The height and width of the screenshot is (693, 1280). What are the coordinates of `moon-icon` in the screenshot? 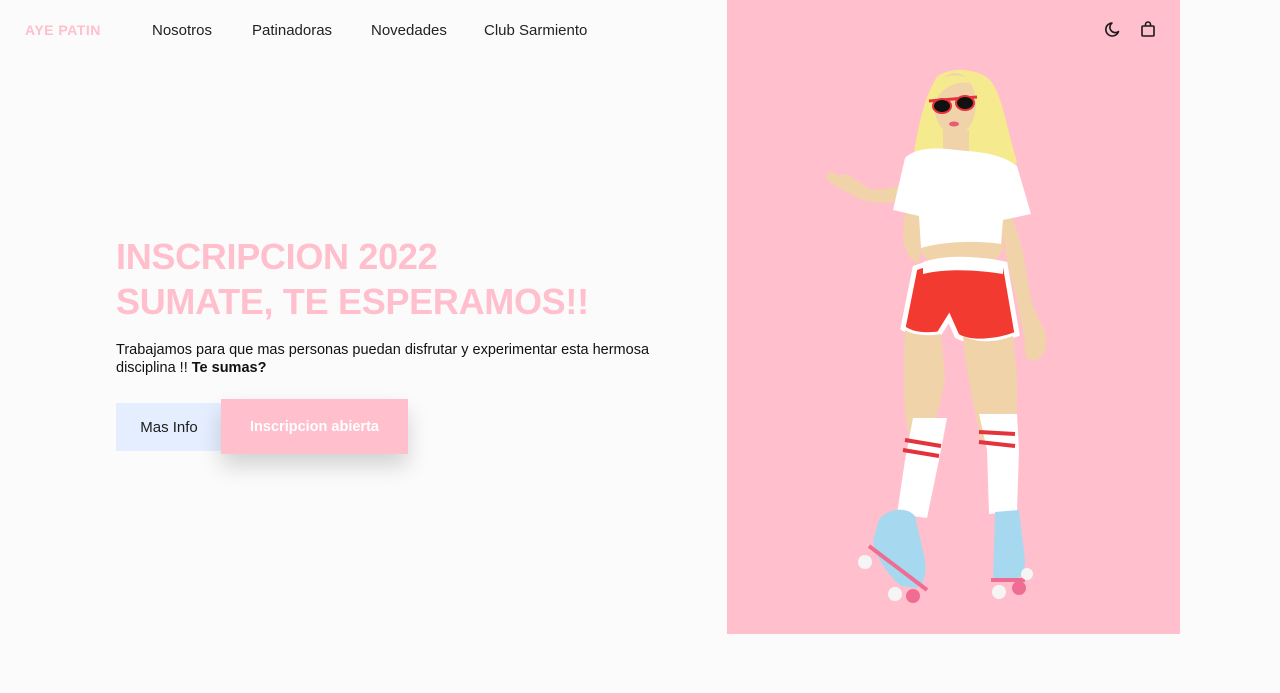 It's located at (1114, 29).